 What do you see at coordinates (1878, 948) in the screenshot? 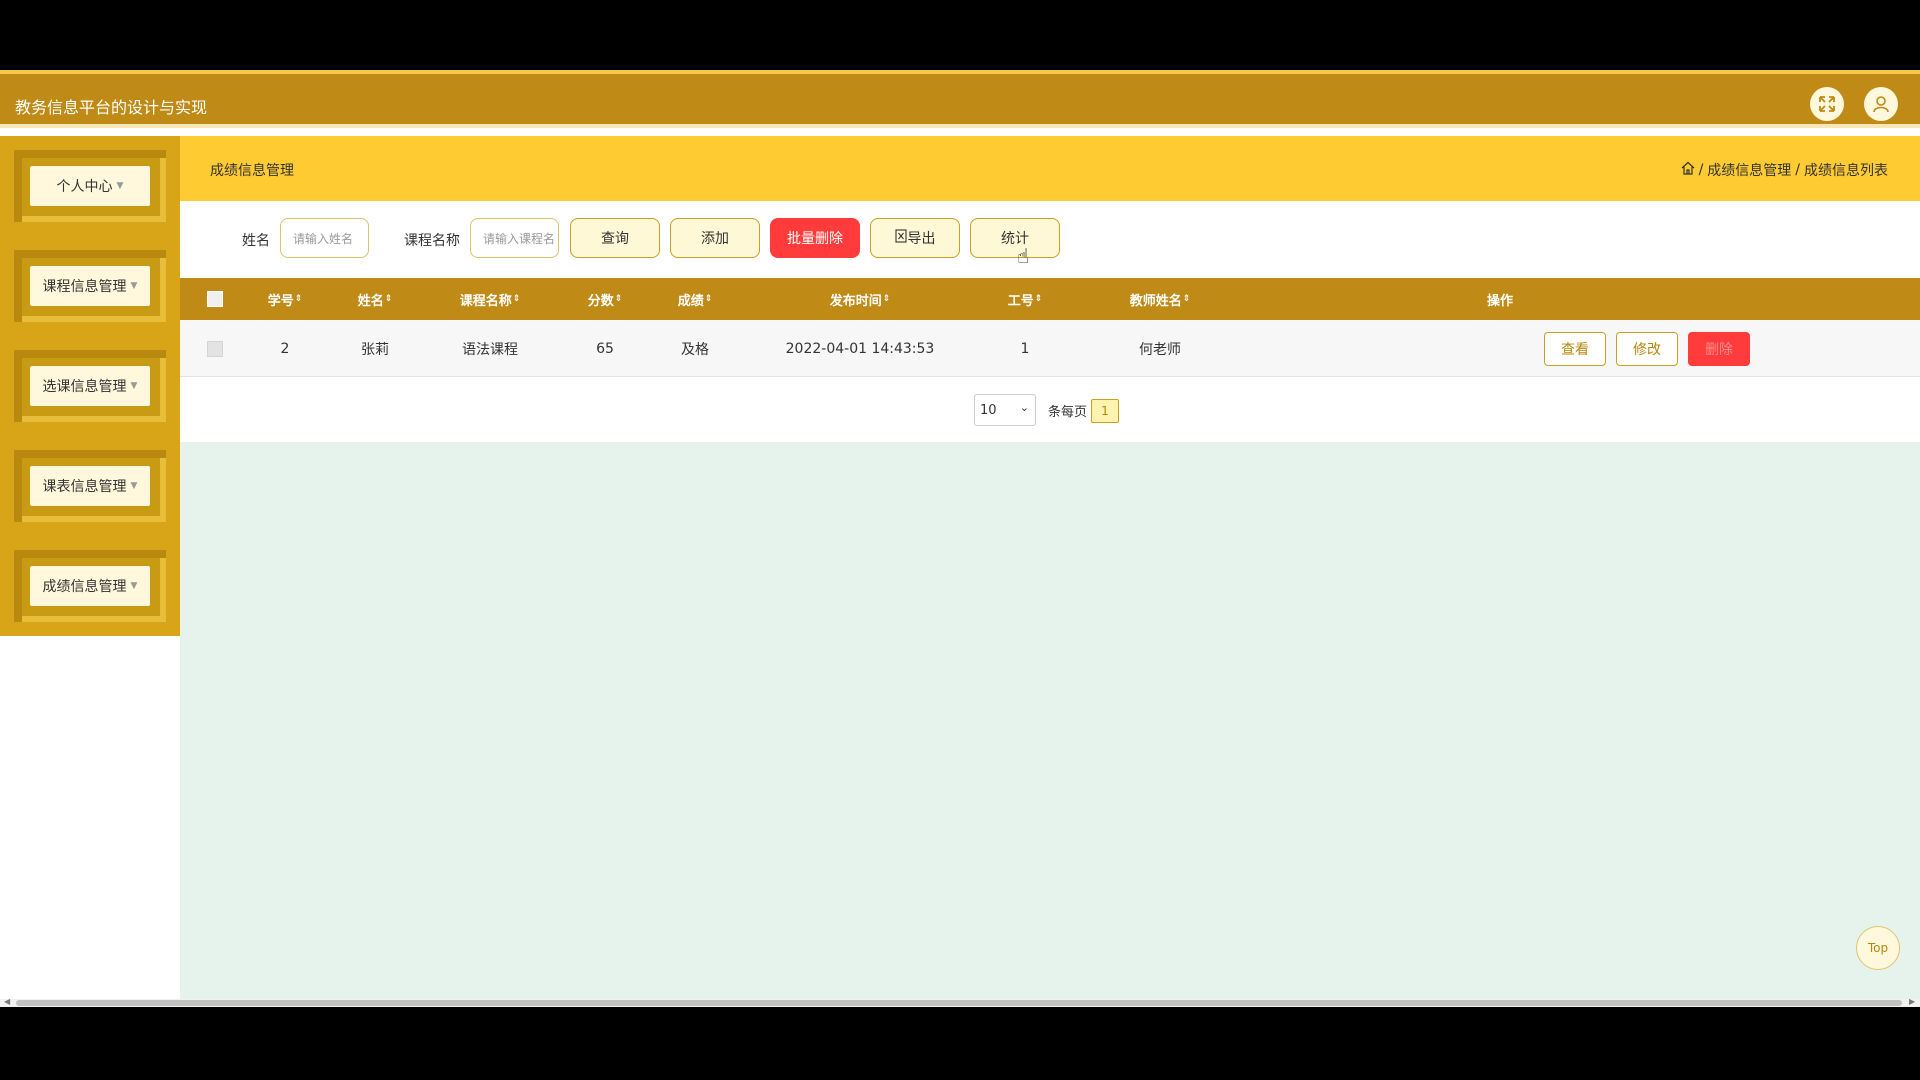
I see `back-to-top-button: Top` at bounding box center [1878, 948].